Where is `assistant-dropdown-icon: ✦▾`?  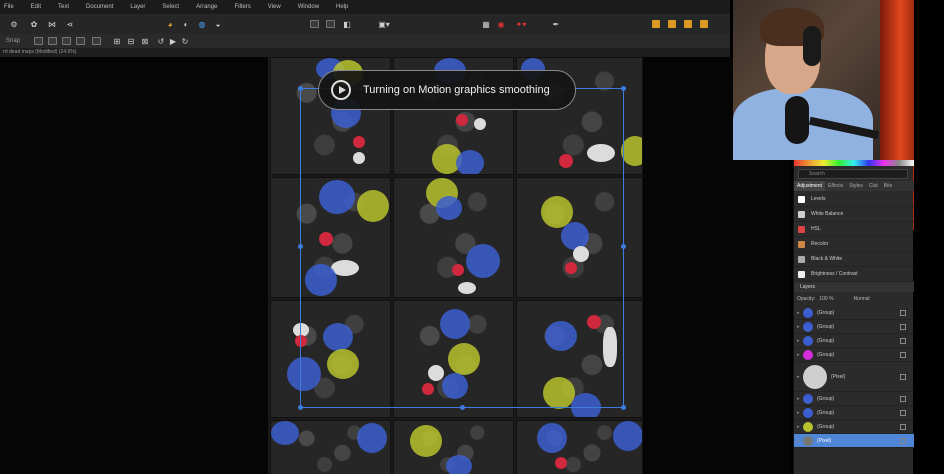
assistant-dropdown-icon: ✦▾ is located at coordinates (521, 24).